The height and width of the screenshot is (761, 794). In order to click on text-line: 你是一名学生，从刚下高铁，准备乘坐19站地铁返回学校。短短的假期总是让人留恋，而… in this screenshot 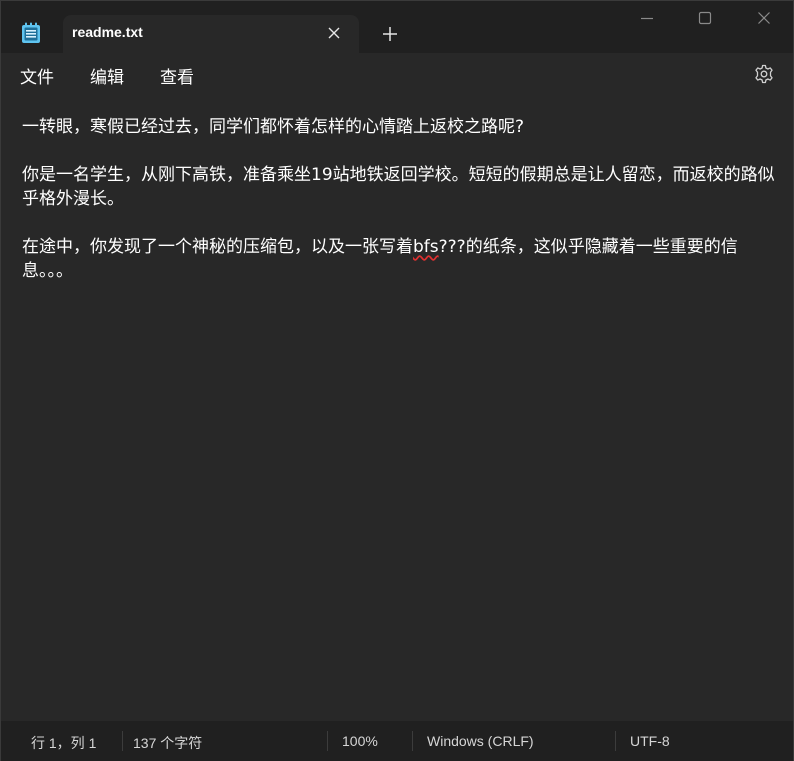, I will do `click(398, 187)`.